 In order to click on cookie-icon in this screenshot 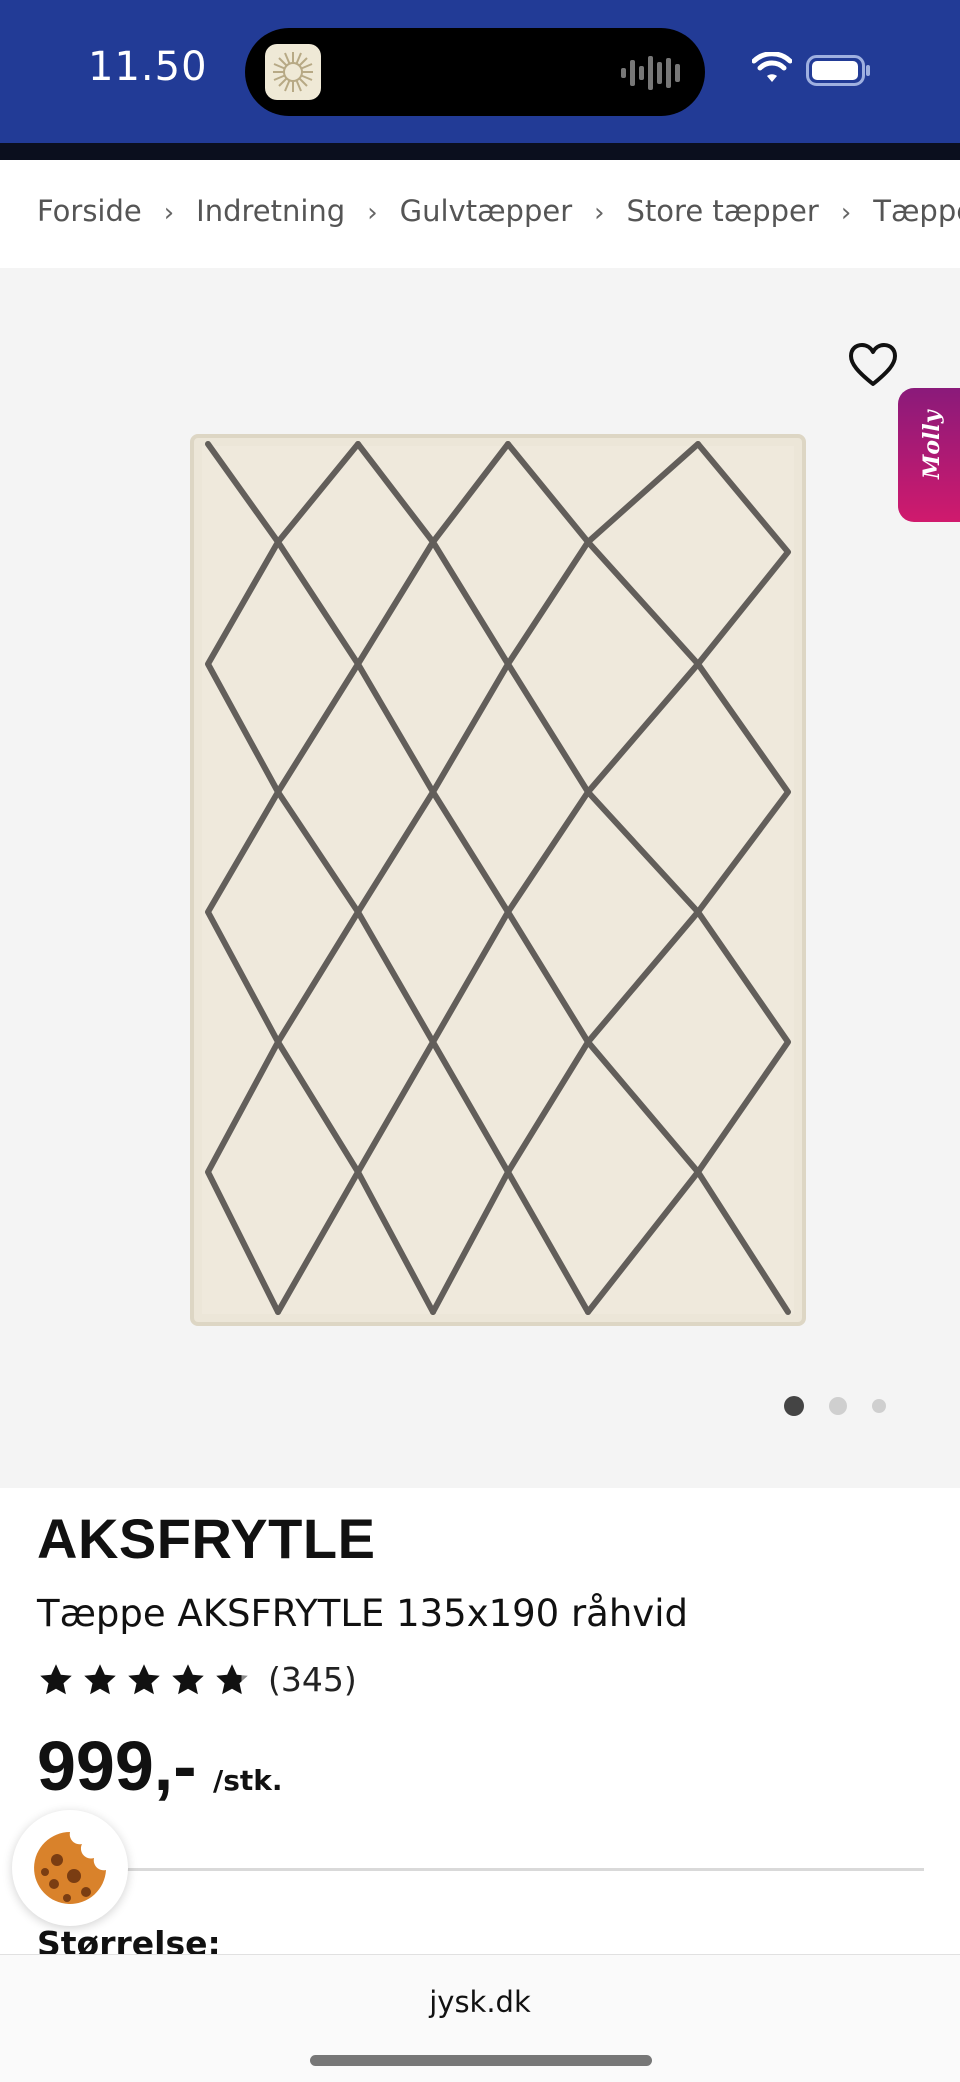, I will do `click(70, 1868)`.